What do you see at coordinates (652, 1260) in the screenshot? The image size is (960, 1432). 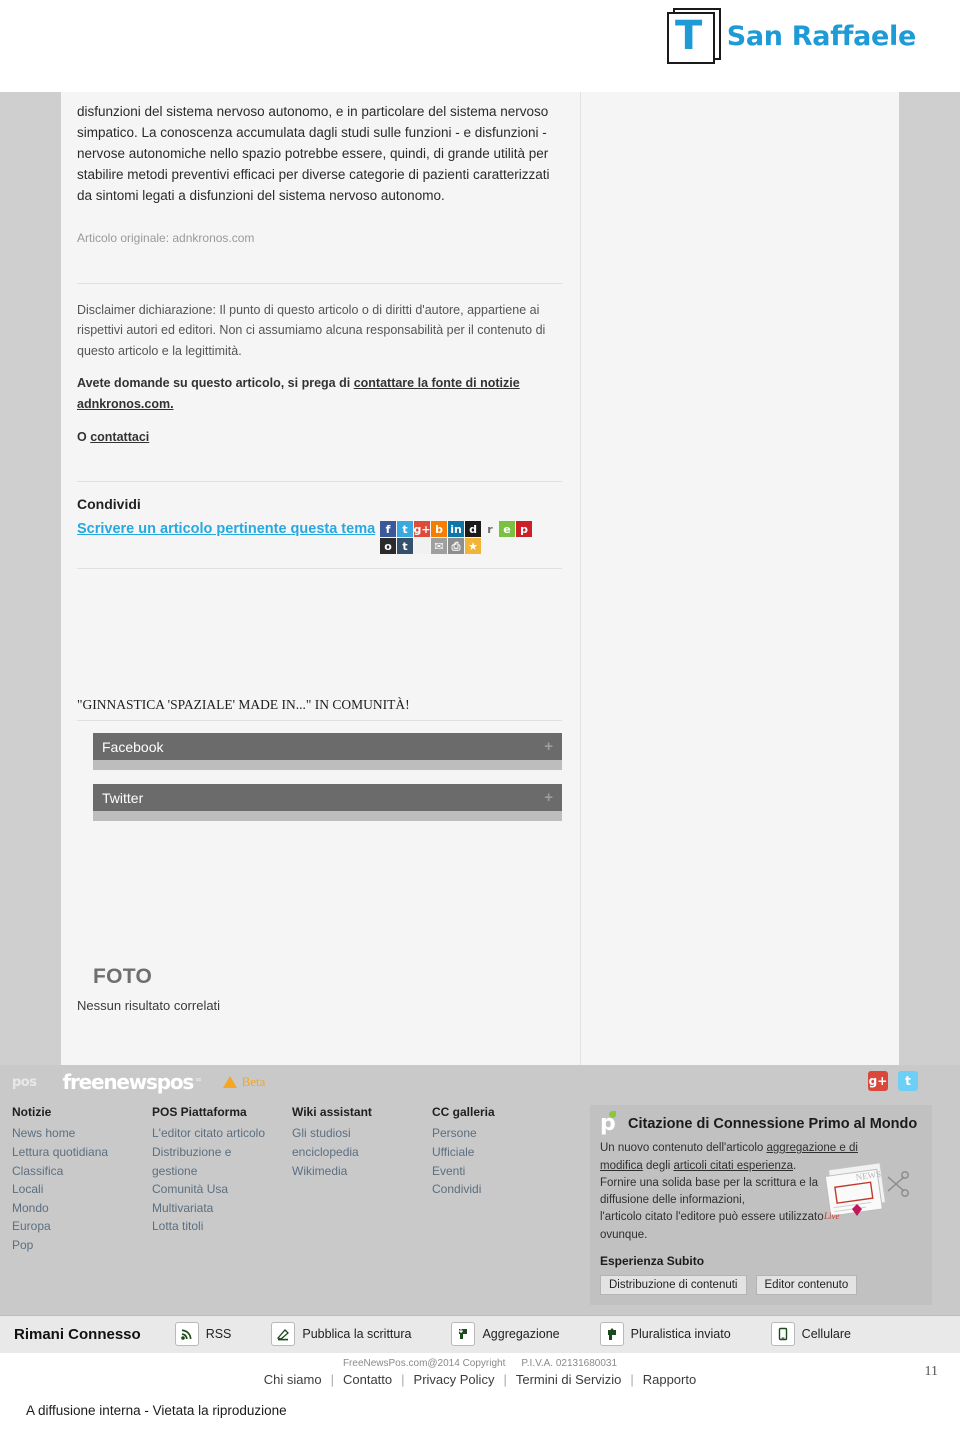 I see `promo-subtitle: Esperienza Subito` at bounding box center [652, 1260].